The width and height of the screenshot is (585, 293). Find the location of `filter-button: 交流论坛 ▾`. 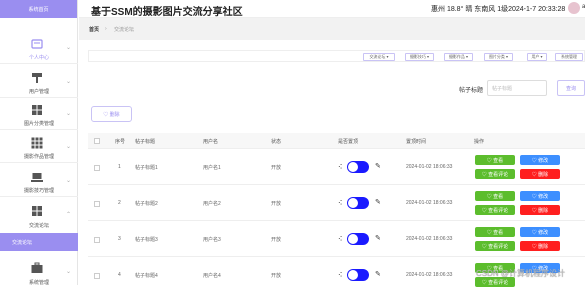

filter-button: 交流论坛 ▾ is located at coordinates (379, 57).